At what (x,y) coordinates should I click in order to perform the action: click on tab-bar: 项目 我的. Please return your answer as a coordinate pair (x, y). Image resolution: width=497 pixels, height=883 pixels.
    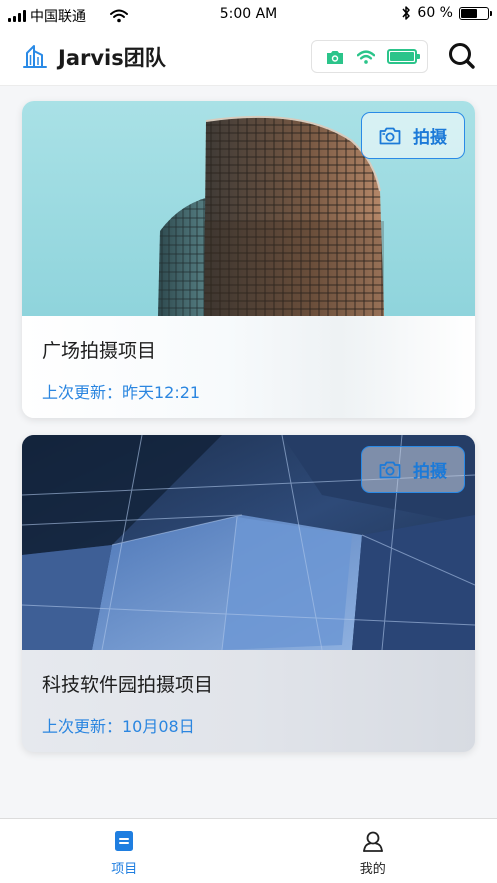
    Looking at the image, I should click on (248, 850).